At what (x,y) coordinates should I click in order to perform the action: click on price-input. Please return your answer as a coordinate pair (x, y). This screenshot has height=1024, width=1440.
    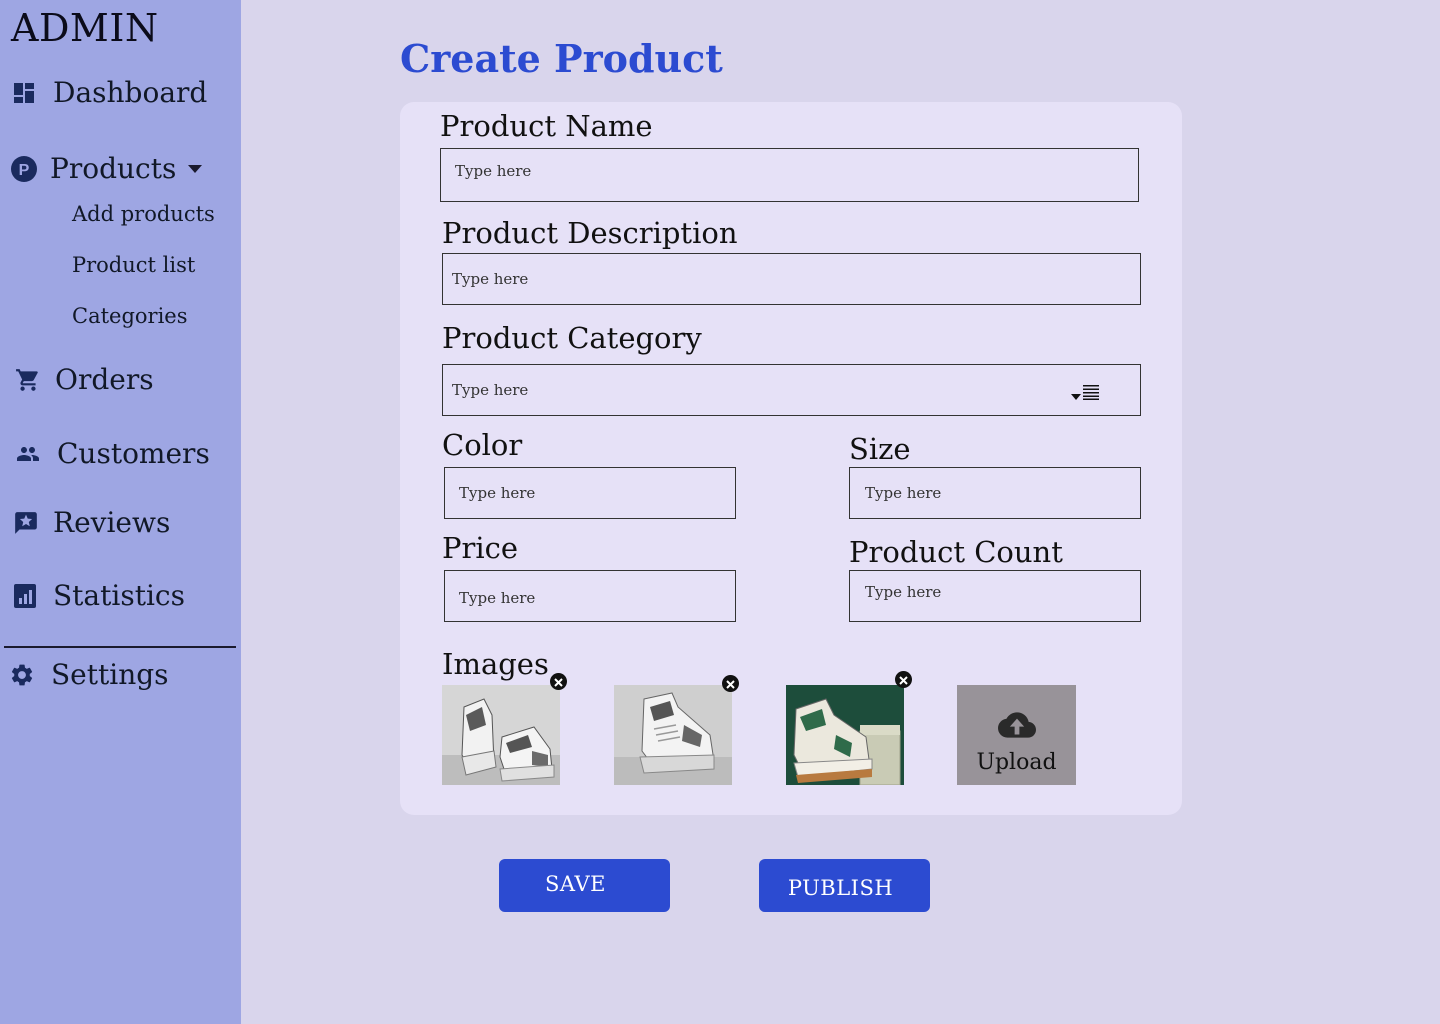
    Looking at the image, I should click on (590, 596).